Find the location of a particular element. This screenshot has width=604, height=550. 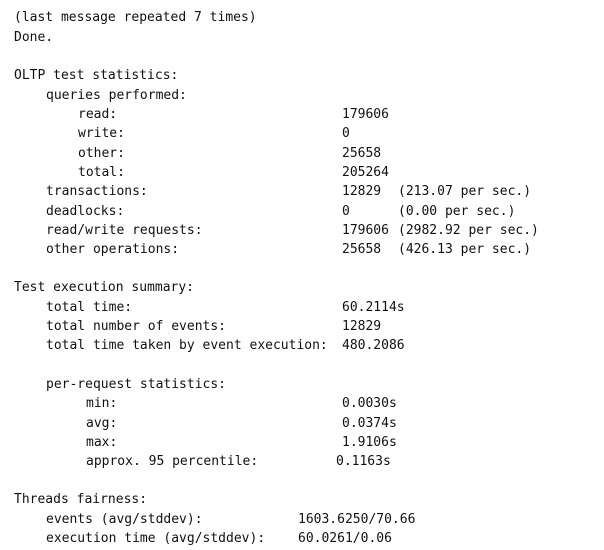

min-value: 0.0030s is located at coordinates (369, 403).